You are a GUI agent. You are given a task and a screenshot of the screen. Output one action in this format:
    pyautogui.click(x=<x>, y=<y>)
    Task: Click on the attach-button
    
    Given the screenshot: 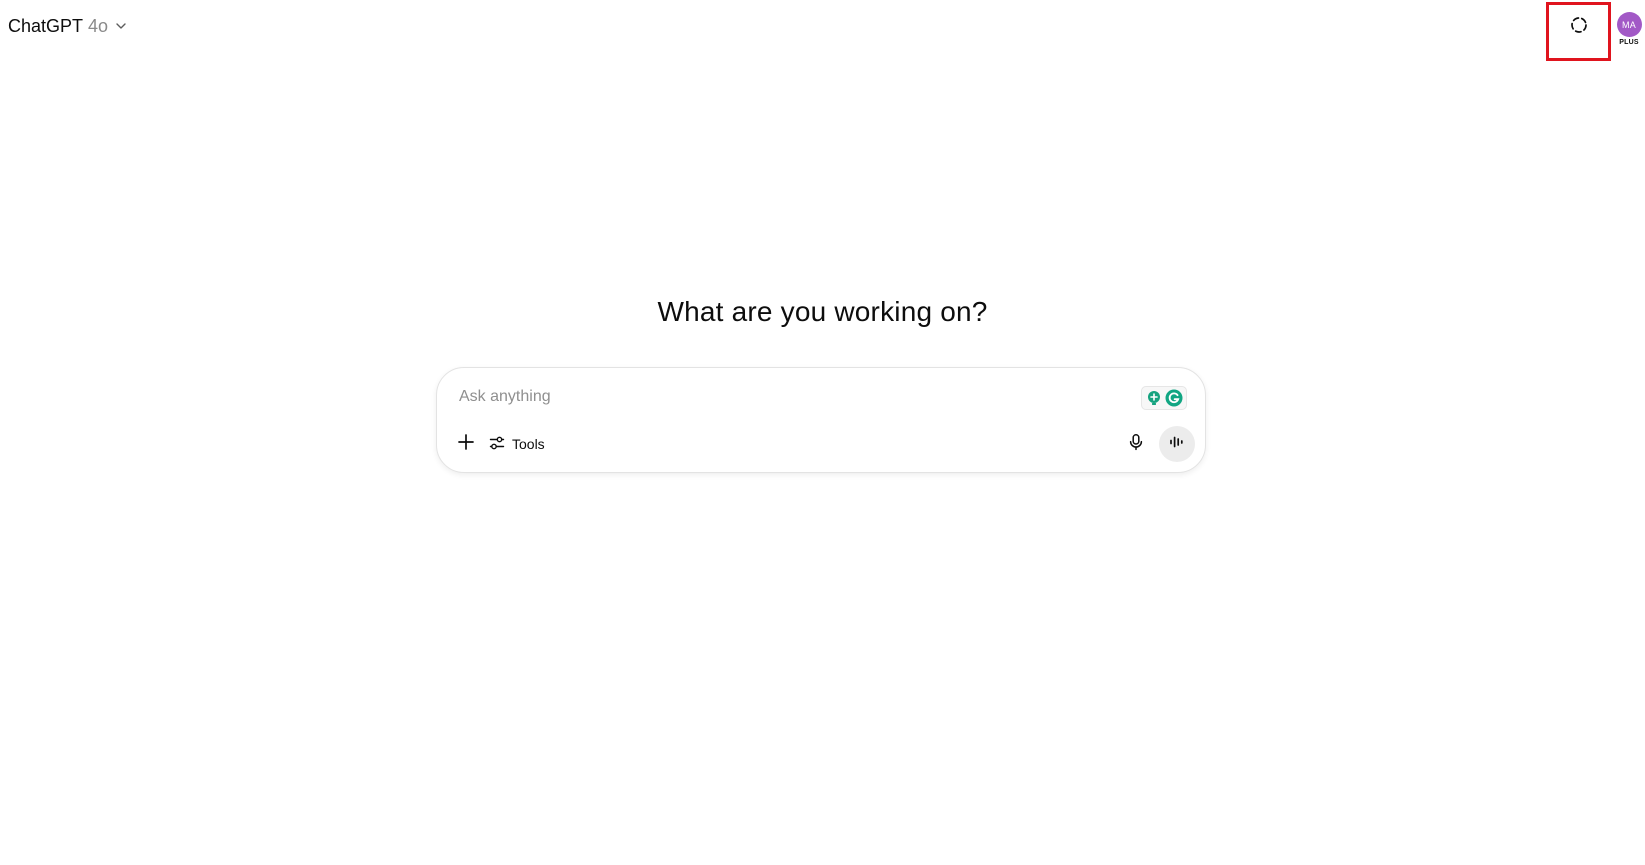 What is the action you would take?
    pyautogui.click(x=466, y=444)
    